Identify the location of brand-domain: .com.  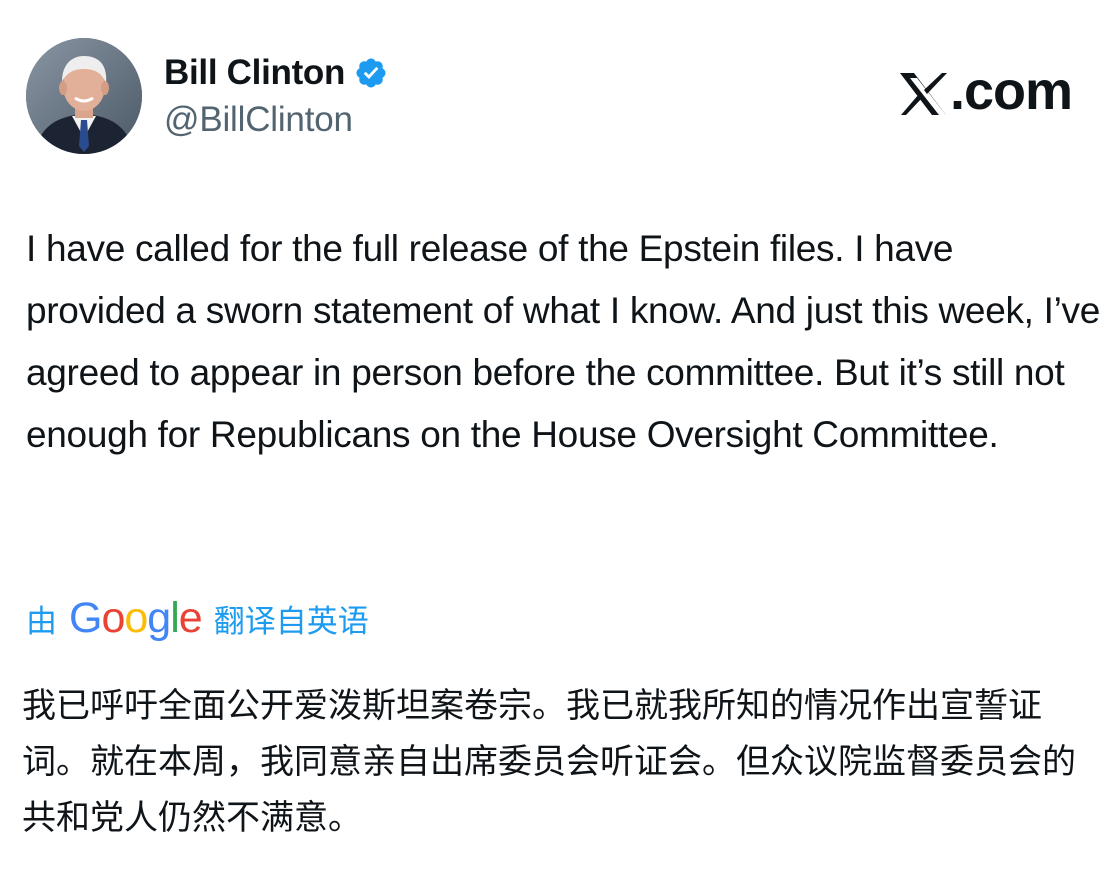
(1011, 91).